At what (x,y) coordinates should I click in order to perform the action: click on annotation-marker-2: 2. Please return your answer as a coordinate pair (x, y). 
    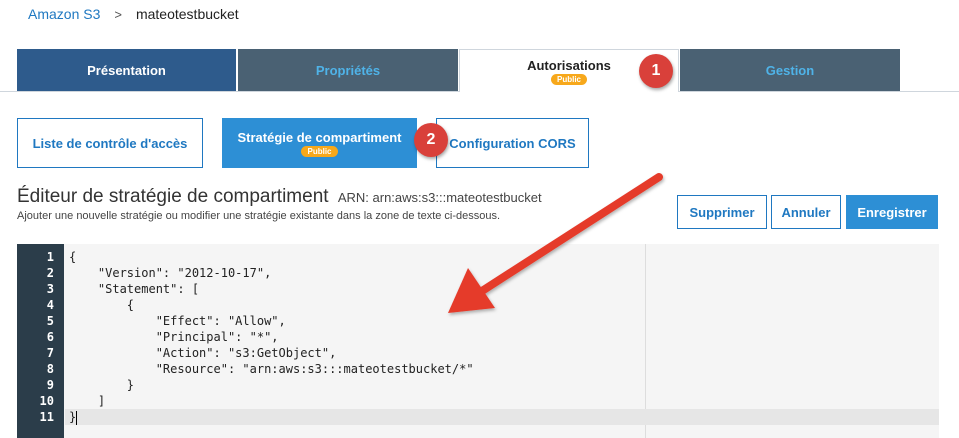
    Looking at the image, I should click on (431, 140).